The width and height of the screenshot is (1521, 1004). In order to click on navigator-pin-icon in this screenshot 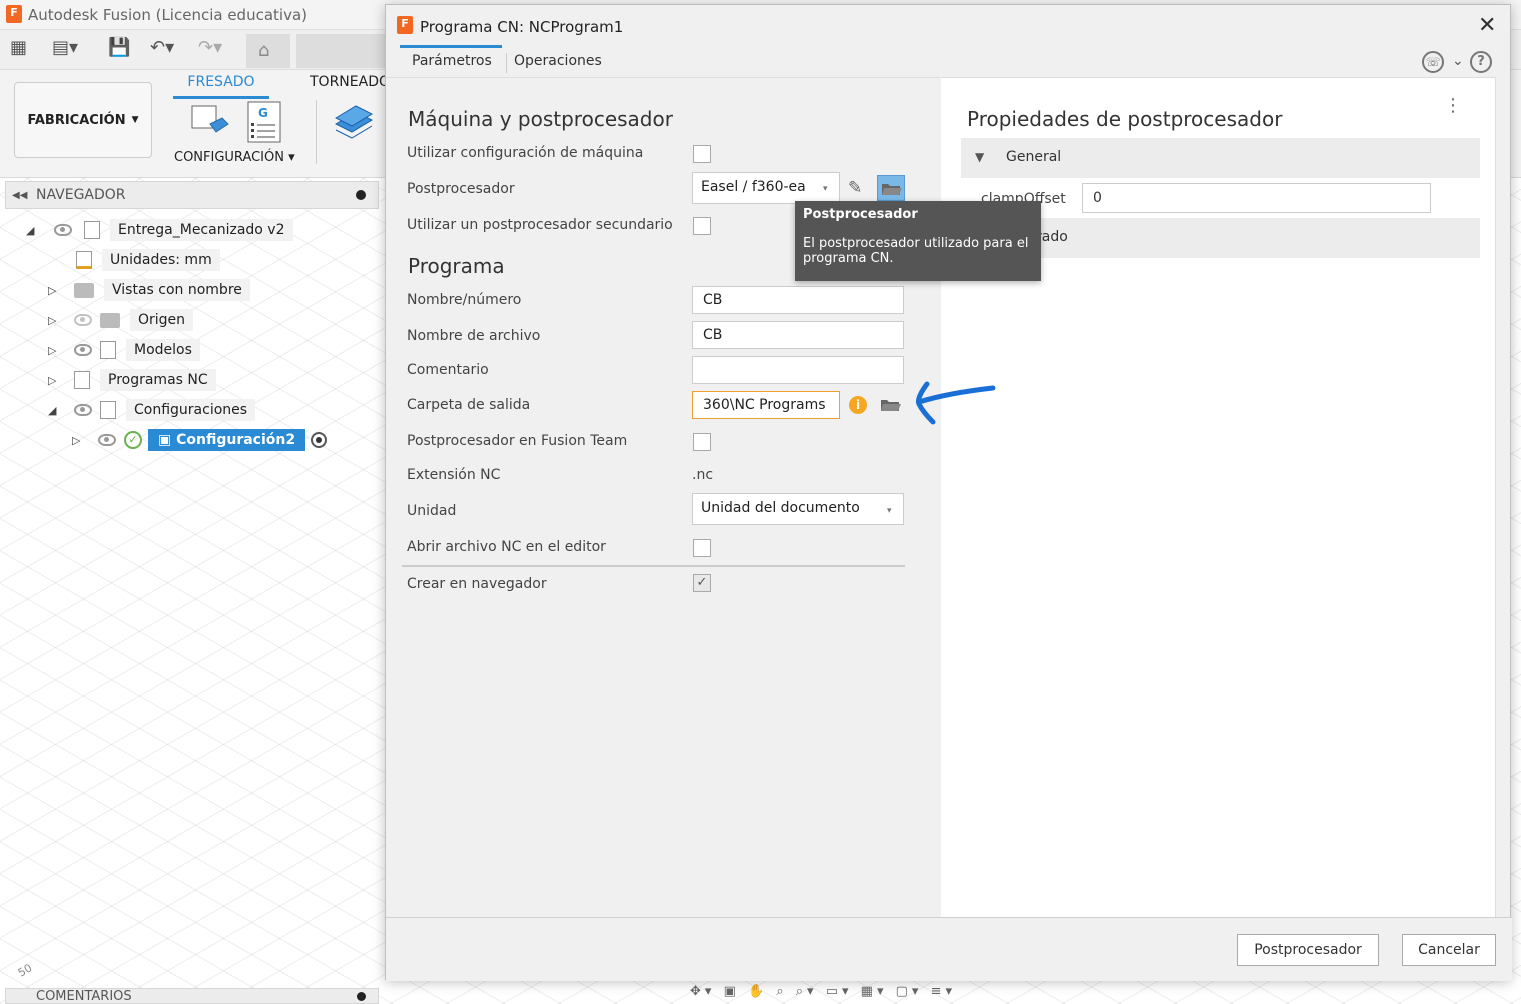, I will do `click(361, 195)`.